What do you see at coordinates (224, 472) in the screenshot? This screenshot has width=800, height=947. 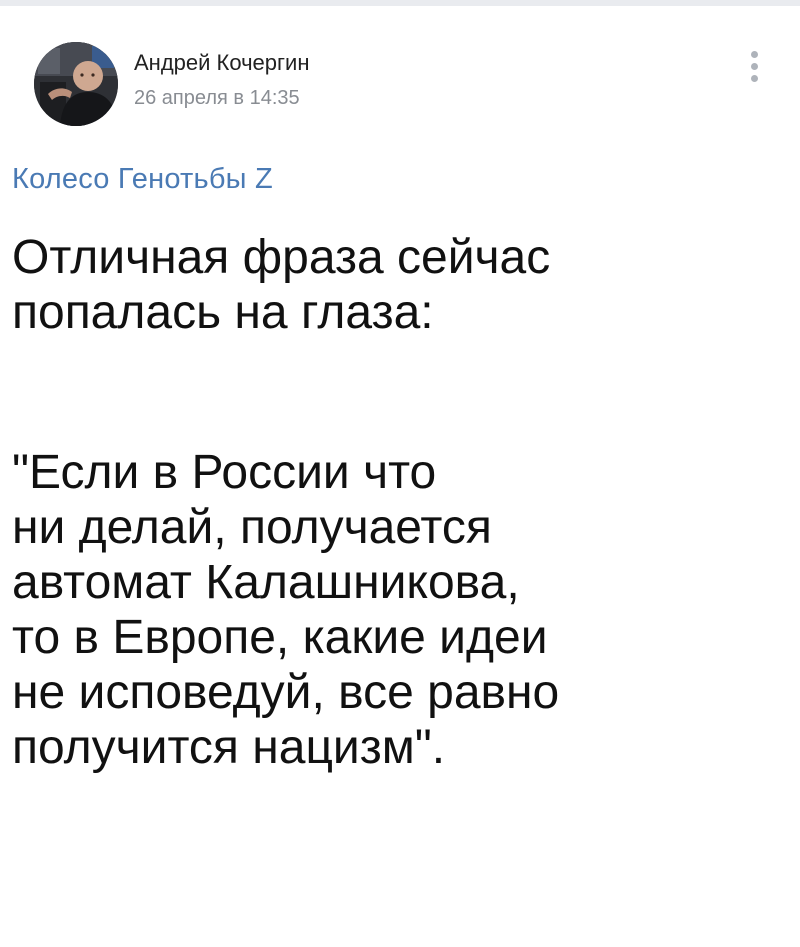 I see `post-text-line: "Если в России что` at bounding box center [224, 472].